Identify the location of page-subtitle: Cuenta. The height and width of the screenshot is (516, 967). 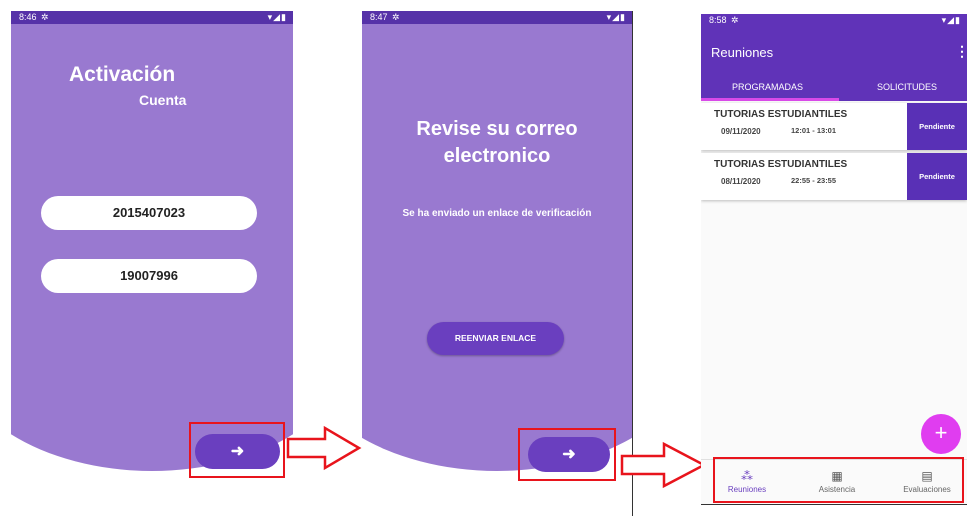
(163, 100).